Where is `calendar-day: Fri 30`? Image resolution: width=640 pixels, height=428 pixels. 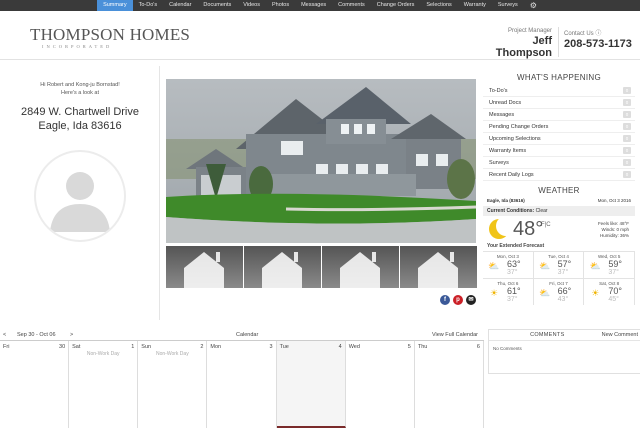 calendar-day: Fri 30 is located at coordinates (35, 384).